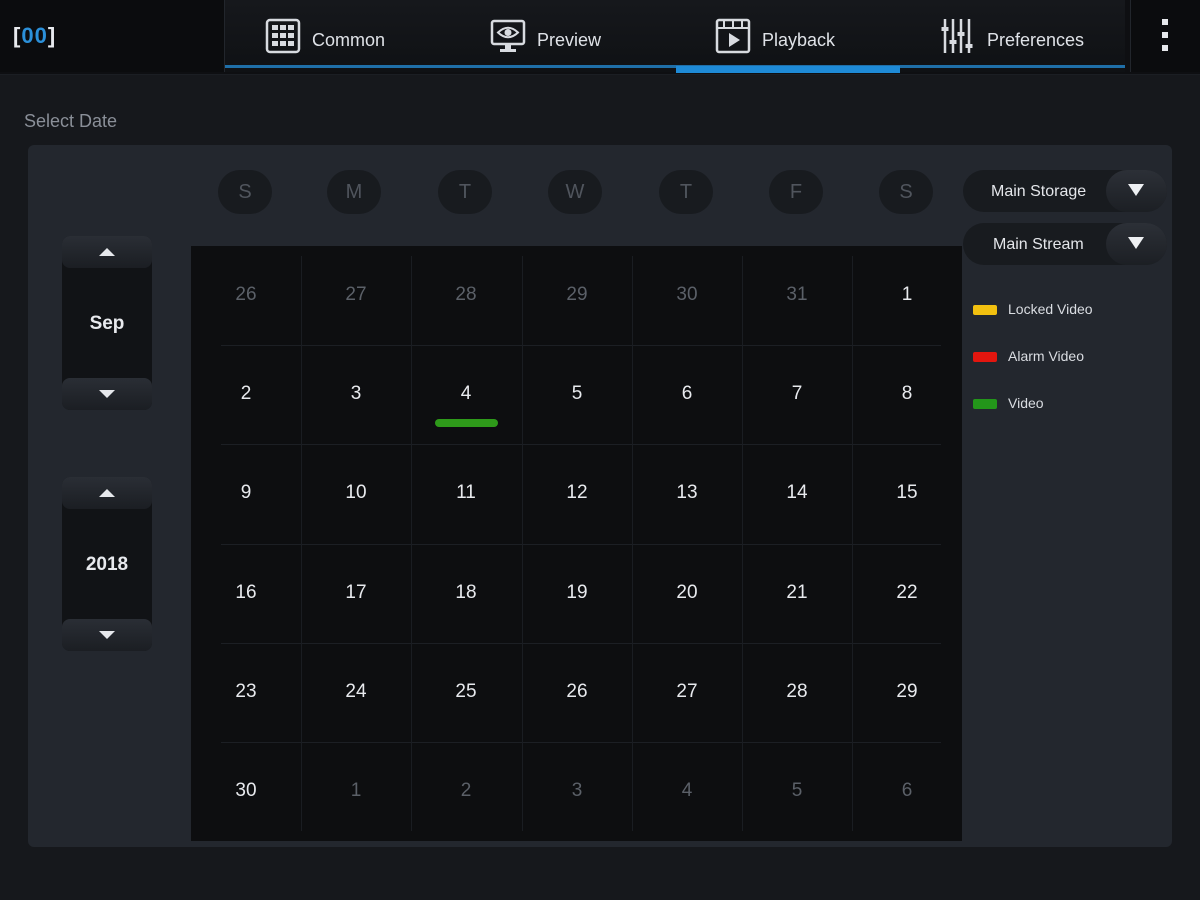  I want to click on calendar-day: 9, so click(246, 493).